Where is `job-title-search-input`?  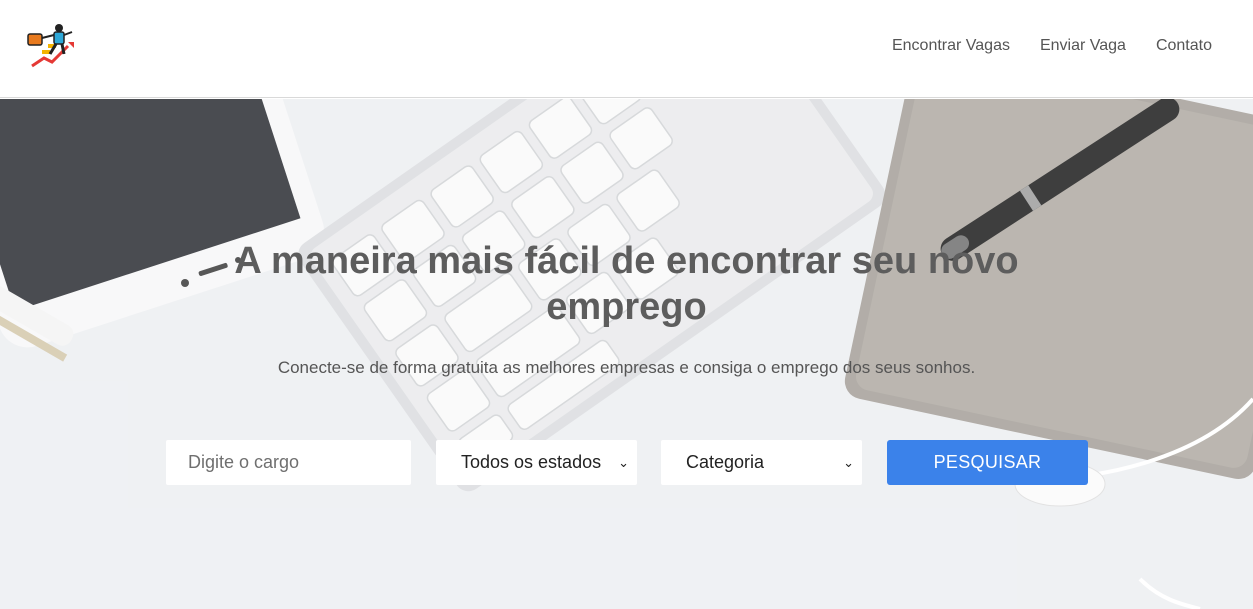
job-title-search-input is located at coordinates (288, 462).